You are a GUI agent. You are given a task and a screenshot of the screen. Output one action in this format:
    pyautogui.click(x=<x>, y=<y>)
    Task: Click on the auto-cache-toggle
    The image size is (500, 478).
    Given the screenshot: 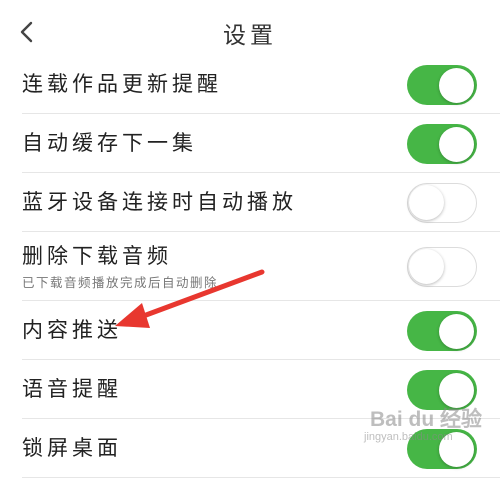 What is the action you would take?
    pyautogui.click(x=442, y=144)
    